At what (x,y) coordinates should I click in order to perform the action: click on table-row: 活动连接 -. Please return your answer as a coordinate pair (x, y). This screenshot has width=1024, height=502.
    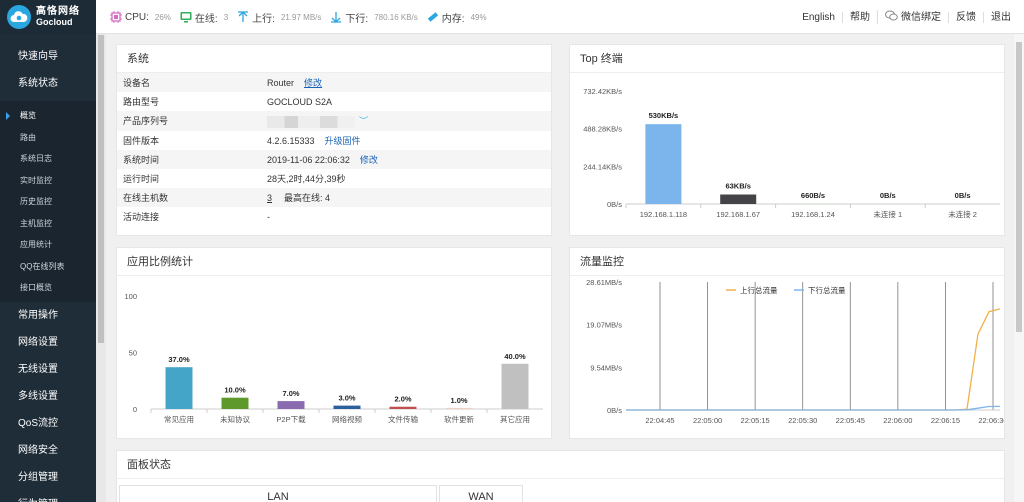
    Looking at the image, I should click on (196, 217).